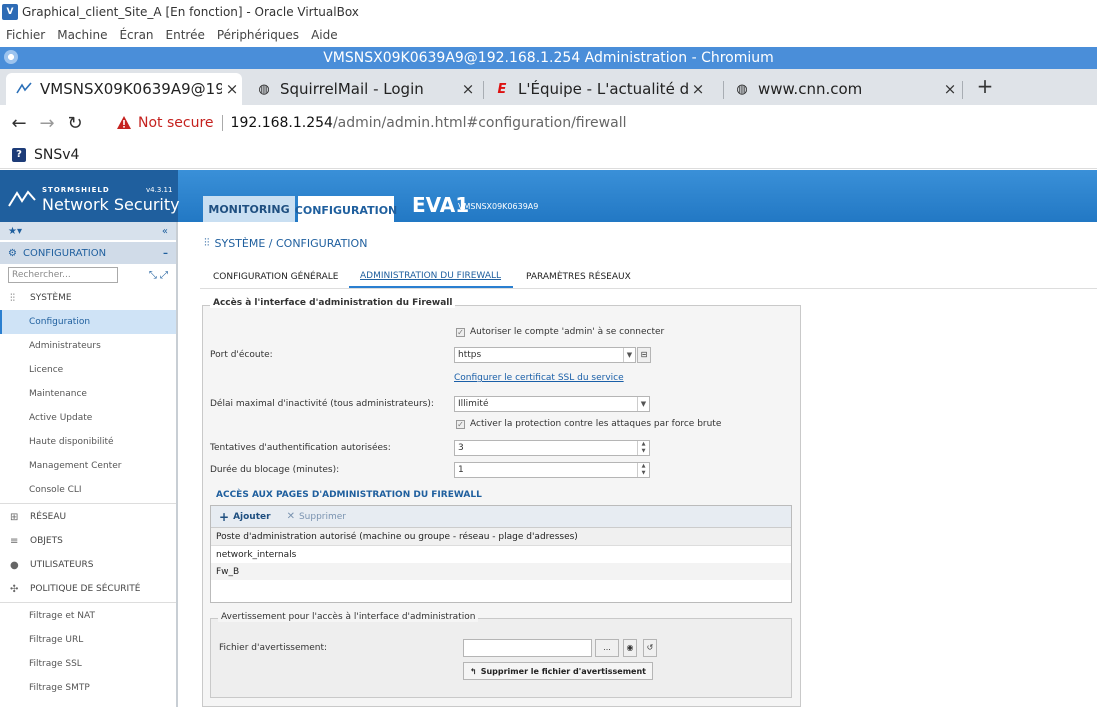 This screenshot has width=1097, height=707. I want to click on browser-tab-title: SquirrelMail - Login, so click(352, 89).